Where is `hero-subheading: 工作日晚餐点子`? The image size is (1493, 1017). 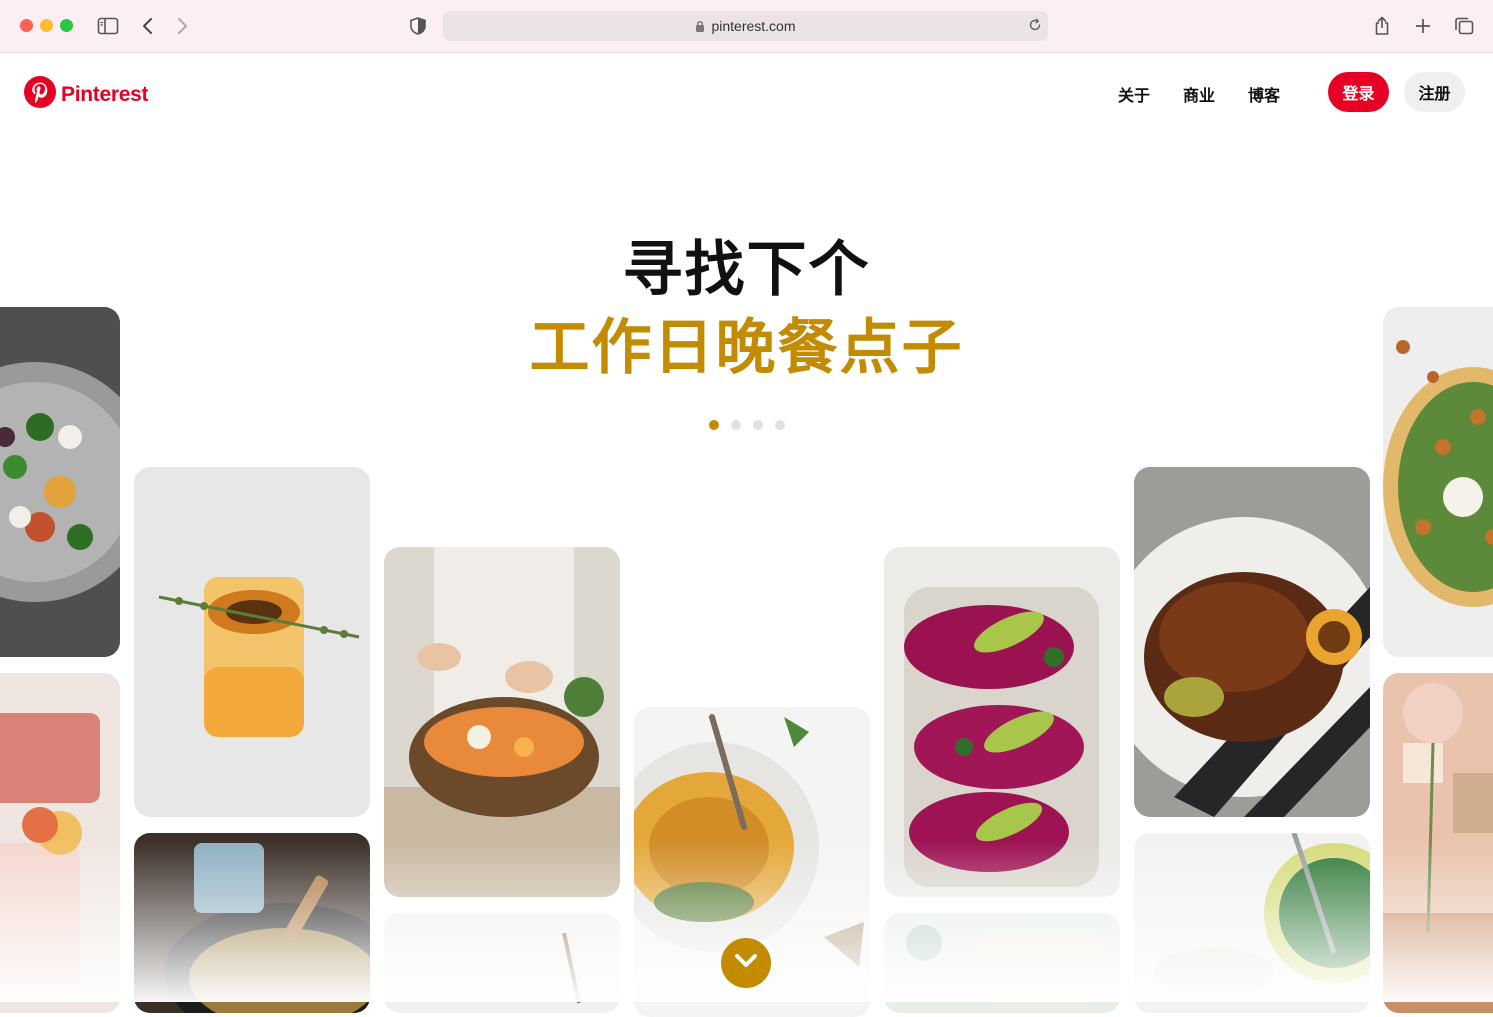
hero-subheading: 工作日晚餐点子 is located at coordinates (746, 347).